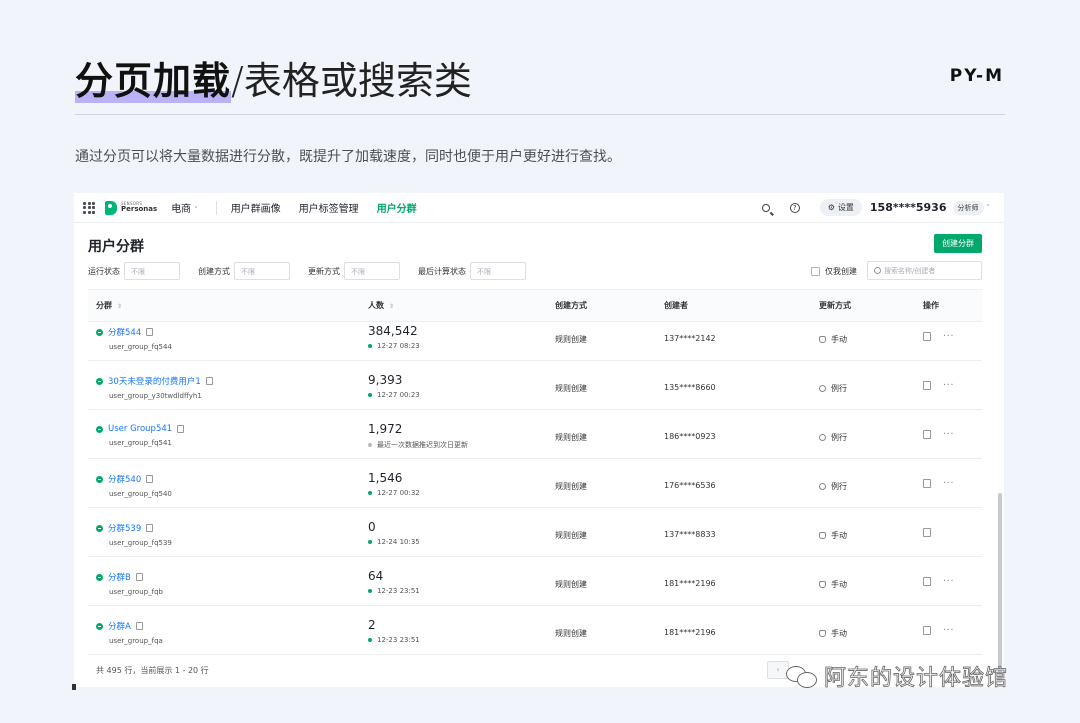 This screenshot has height=723, width=1080. Describe the element at coordinates (129, 583) in the screenshot. I see `group-cell: 分群B user_group_fqb` at that location.